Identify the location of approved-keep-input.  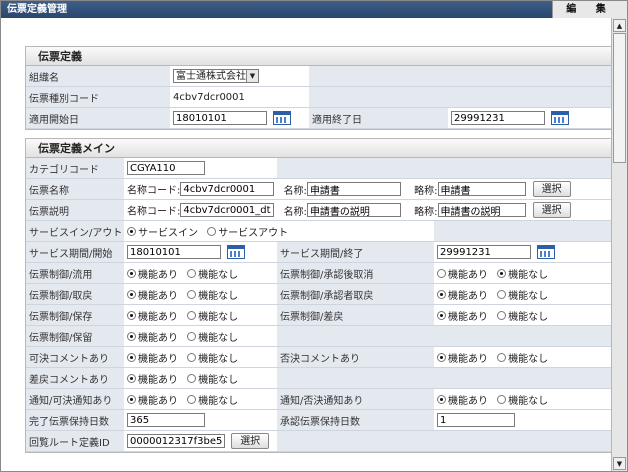
(476, 420).